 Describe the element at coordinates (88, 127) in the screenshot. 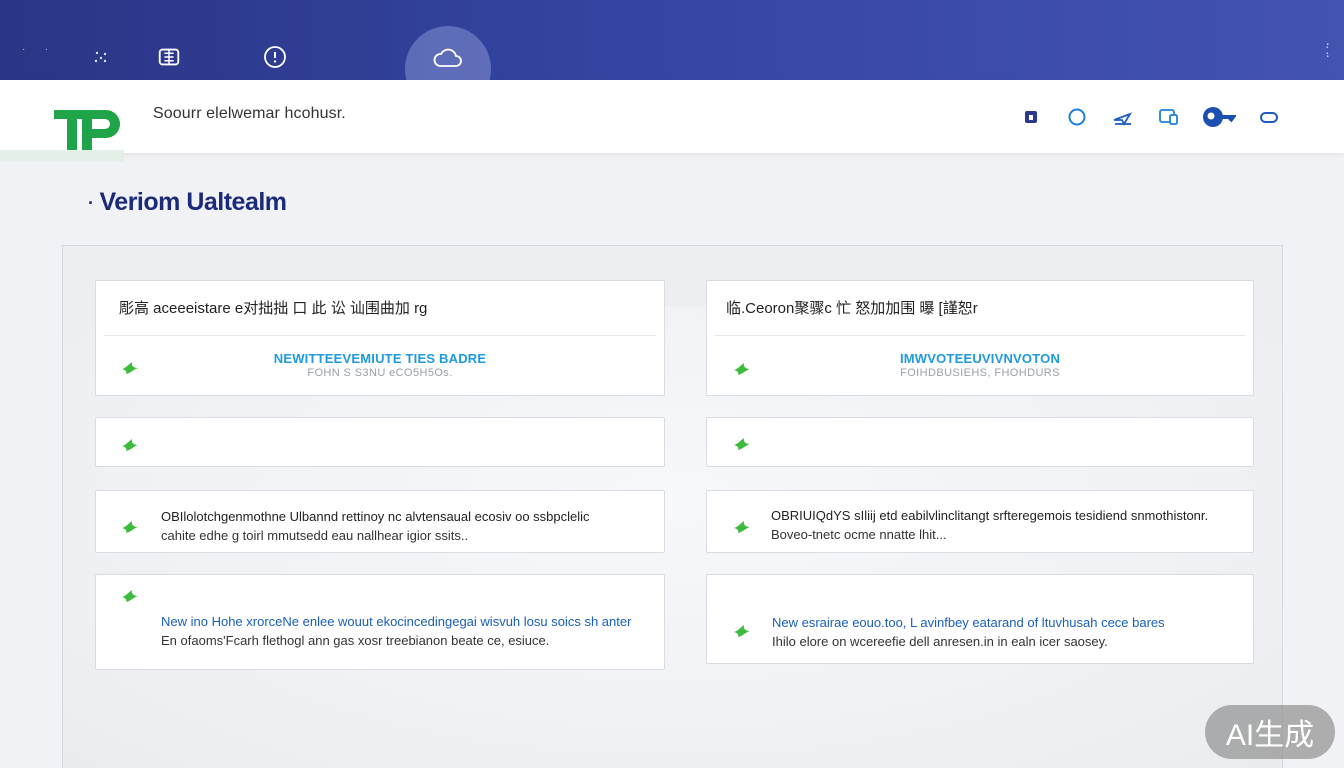

I see `app-logo` at that location.